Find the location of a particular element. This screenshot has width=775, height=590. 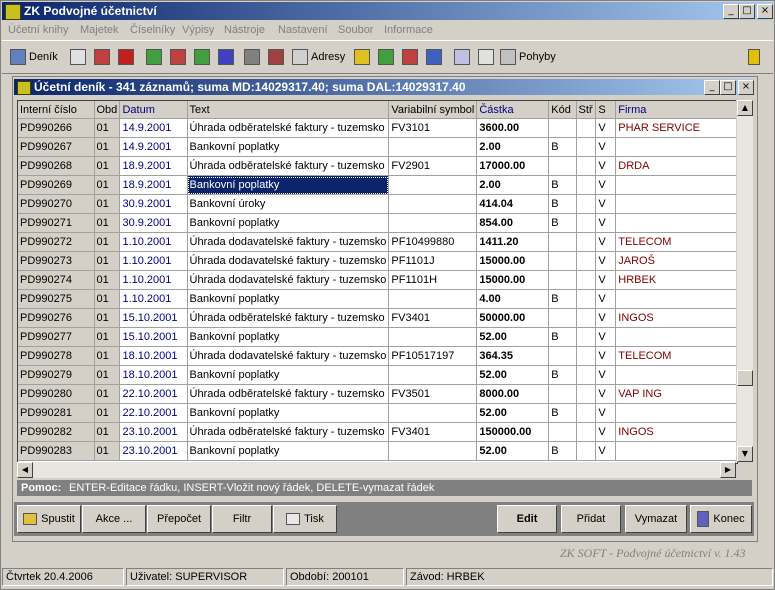

table-cell: JAROŠ is located at coordinates (676, 261).